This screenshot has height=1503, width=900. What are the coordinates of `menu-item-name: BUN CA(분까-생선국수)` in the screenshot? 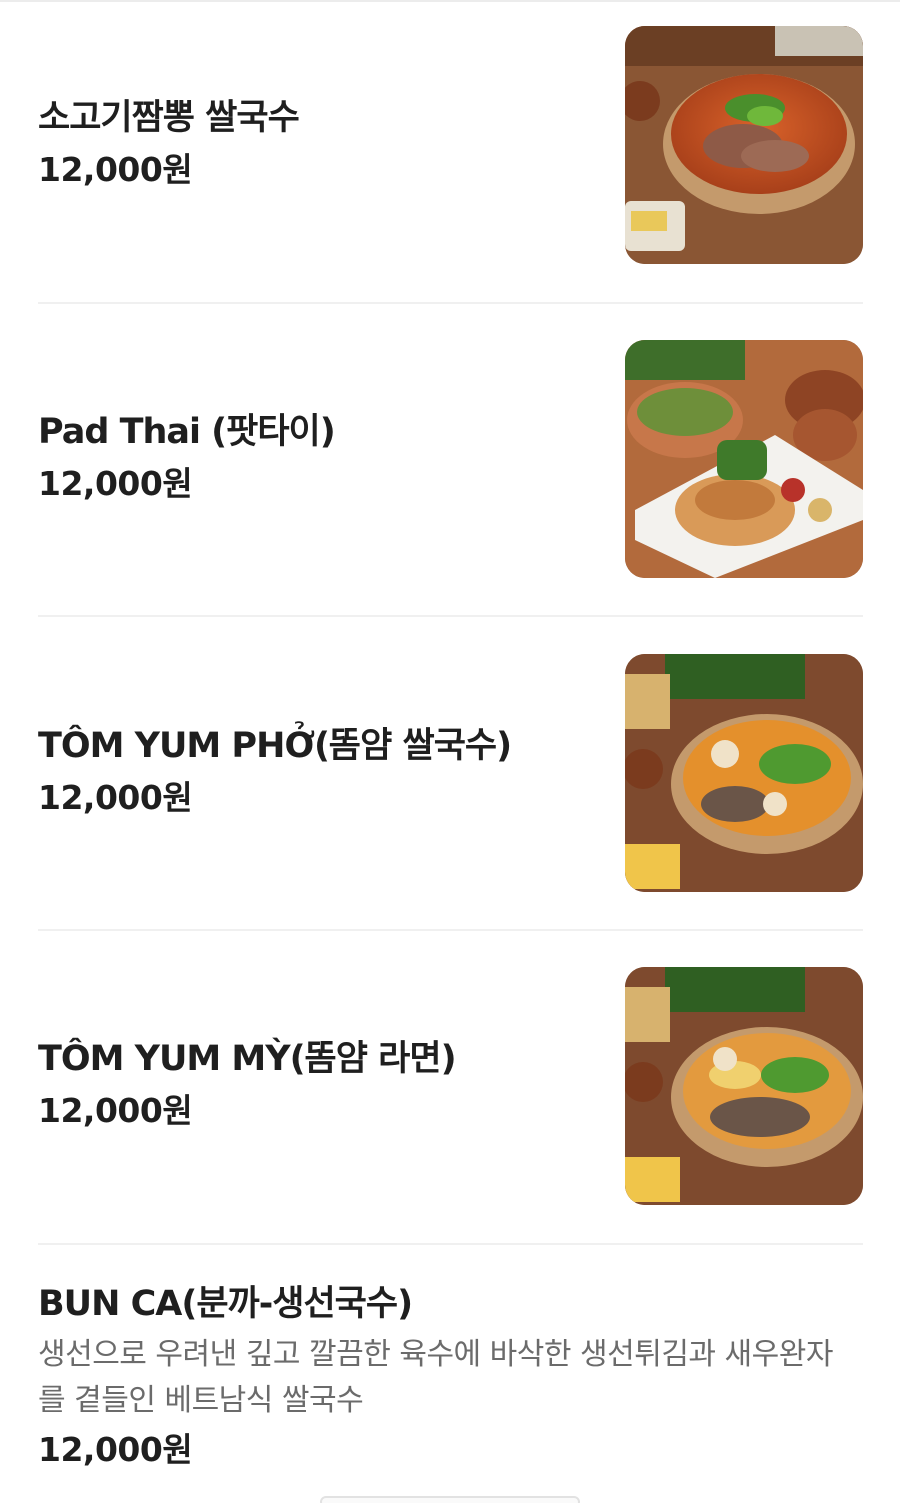 It's located at (225, 1304).